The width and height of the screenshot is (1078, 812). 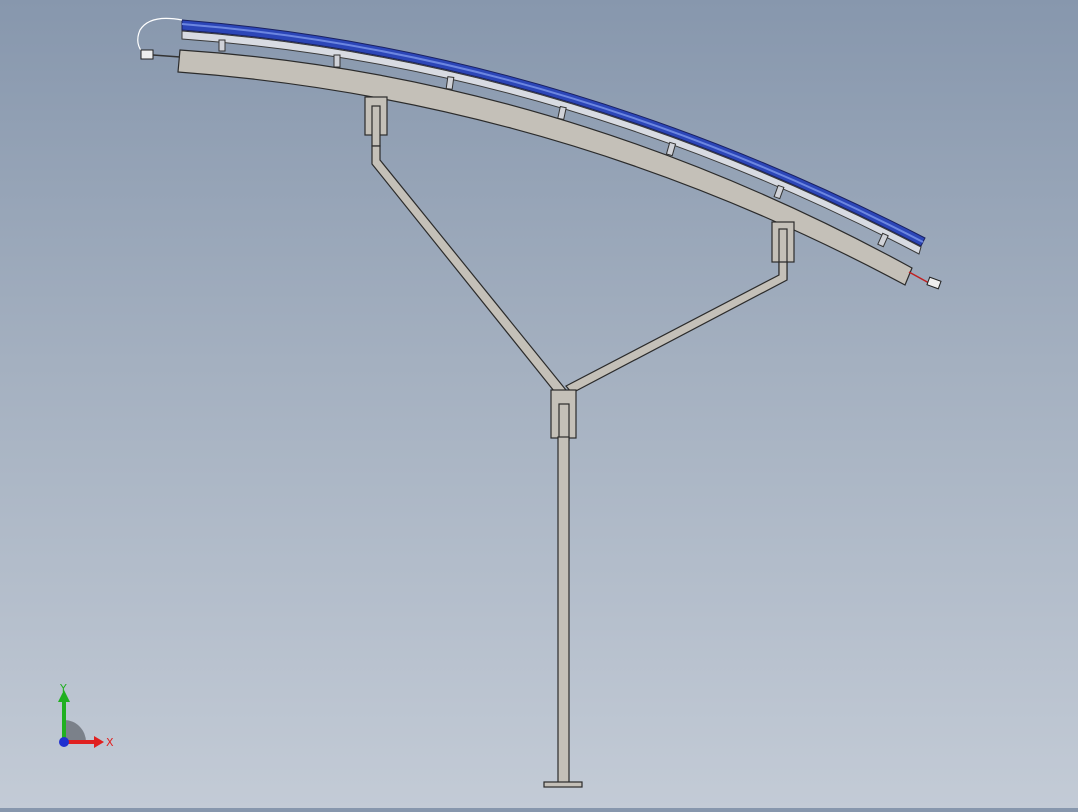 What do you see at coordinates (563, 784) in the screenshot?
I see `base-plate` at bounding box center [563, 784].